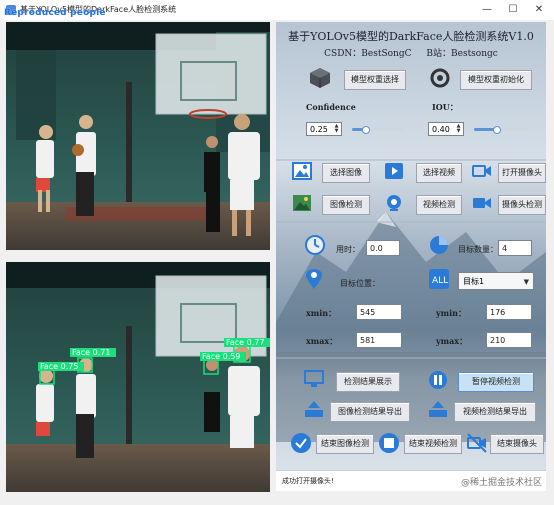 This screenshot has width=554, height=505. What do you see at coordinates (522, 173) in the screenshot?
I see `open-camera-button: 打开摄像头` at bounding box center [522, 173].